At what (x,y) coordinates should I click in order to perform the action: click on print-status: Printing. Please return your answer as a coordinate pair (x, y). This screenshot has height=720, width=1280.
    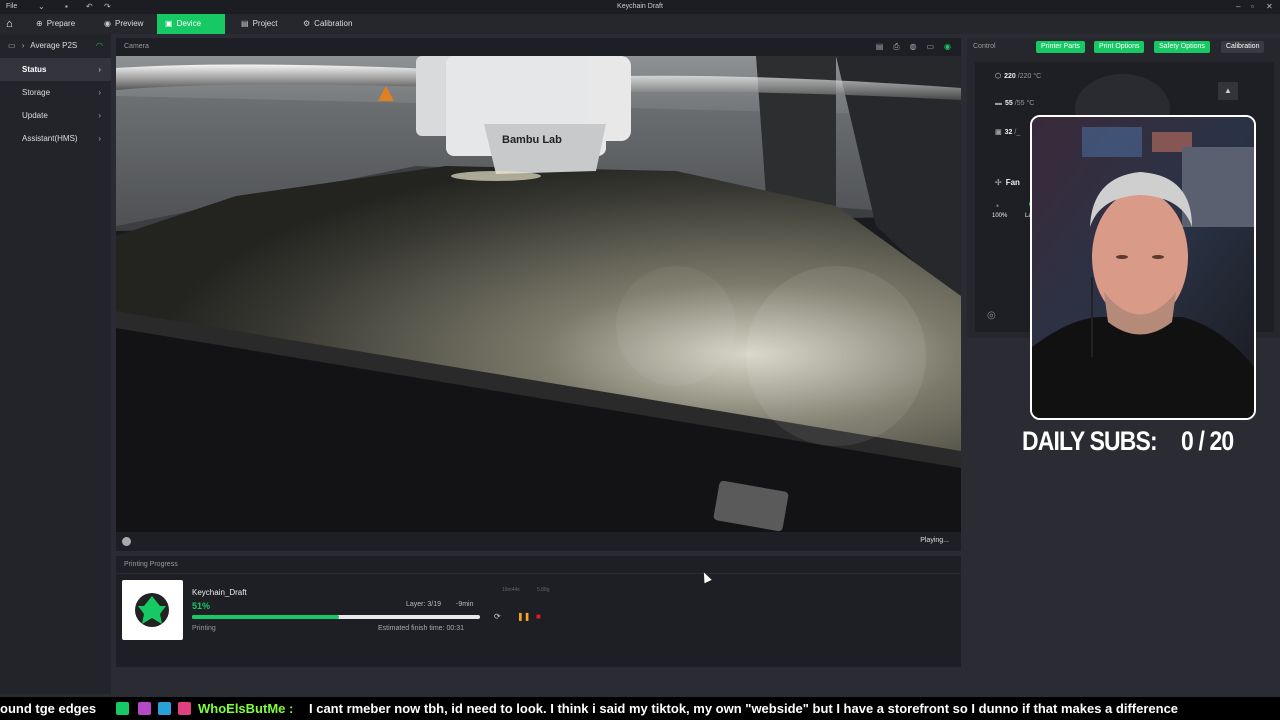
    Looking at the image, I should click on (204, 628).